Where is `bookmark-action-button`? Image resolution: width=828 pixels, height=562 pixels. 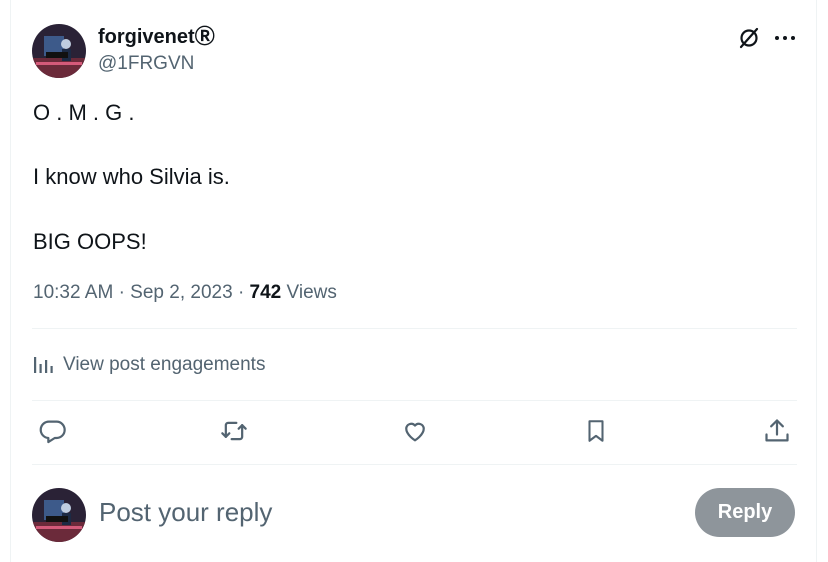 bookmark-action-button is located at coordinates (596, 433).